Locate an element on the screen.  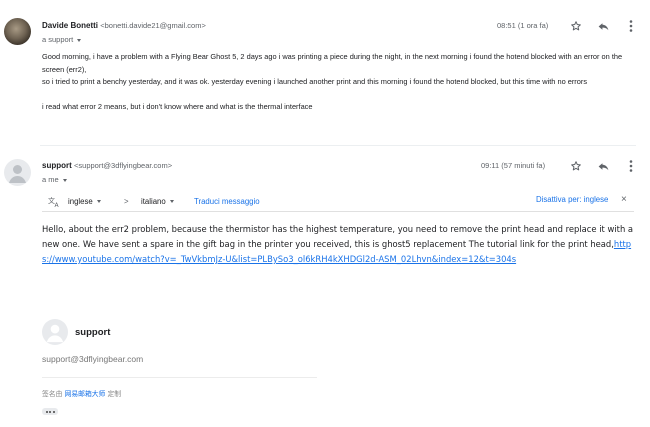
recipient-label: a me is located at coordinates (50, 179).